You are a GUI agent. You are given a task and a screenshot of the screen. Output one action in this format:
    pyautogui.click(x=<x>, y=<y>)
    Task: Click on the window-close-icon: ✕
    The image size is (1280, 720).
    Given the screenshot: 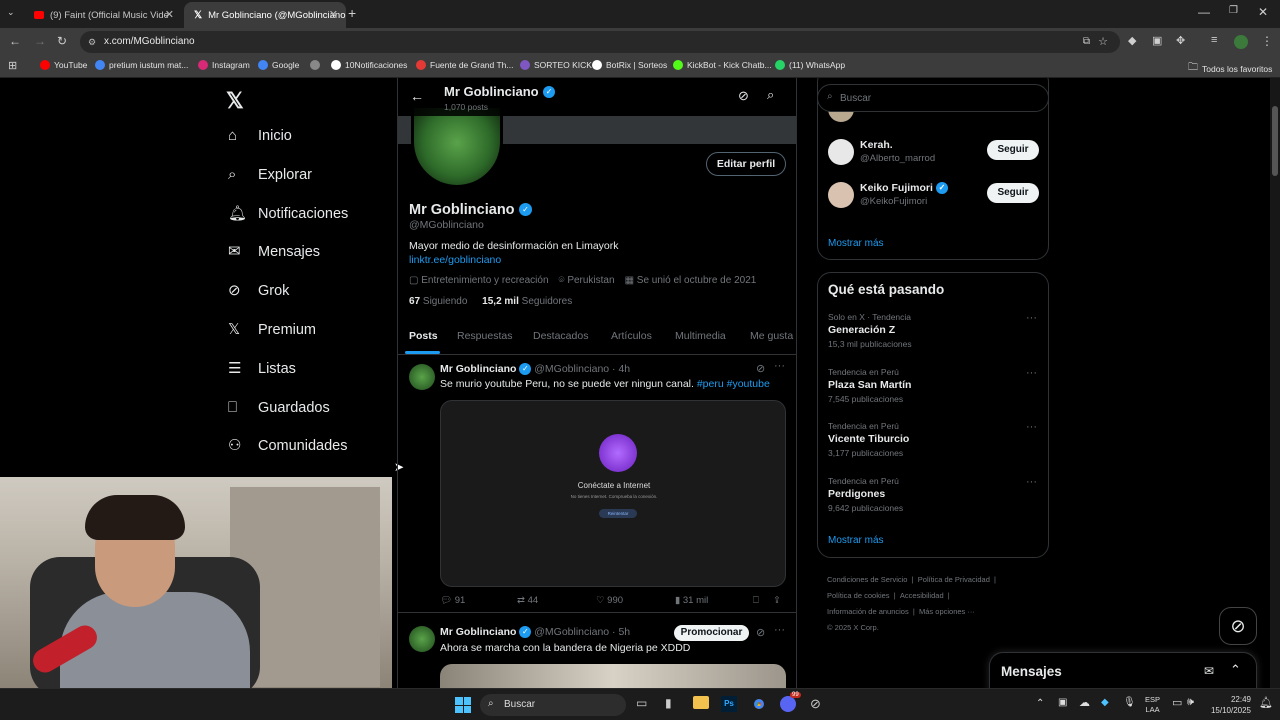 What is the action you would take?
    pyautogui.click(x=1263, y=12)
    